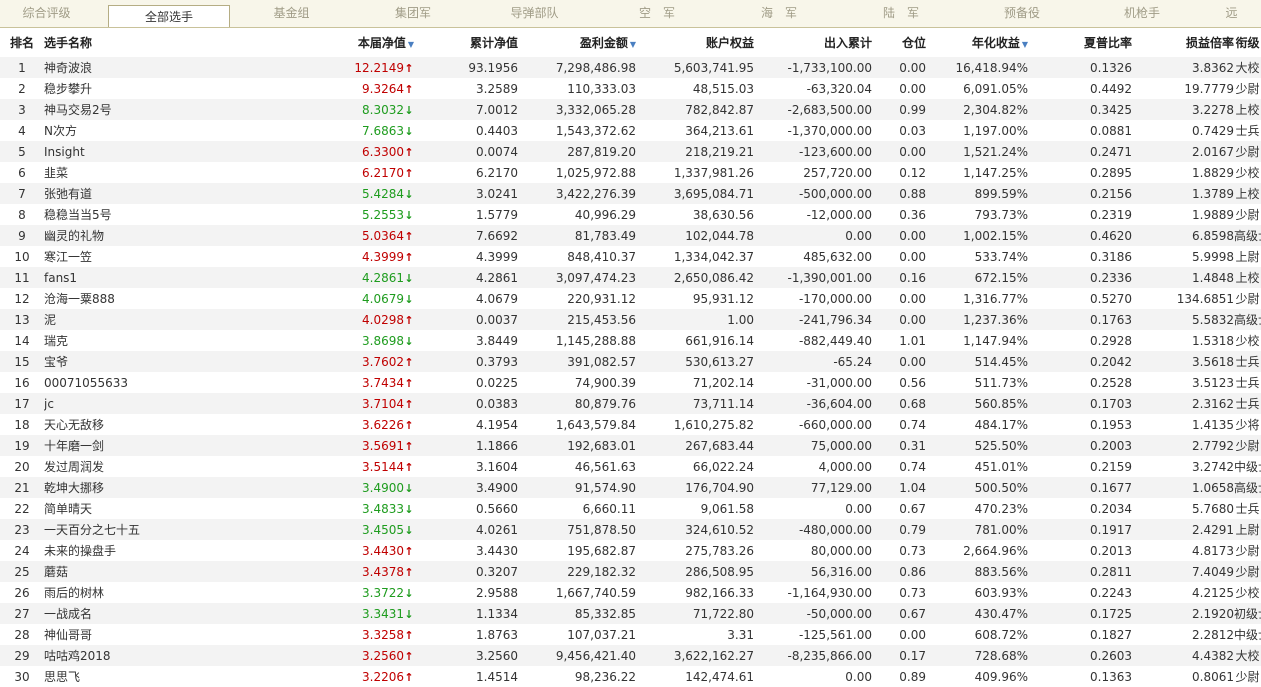 The image size is (1261, 687). What do you see at coordinates (122, 571) in the screenshot?
I see `player-name: 蘑菇` at bounding box center [122, 571].